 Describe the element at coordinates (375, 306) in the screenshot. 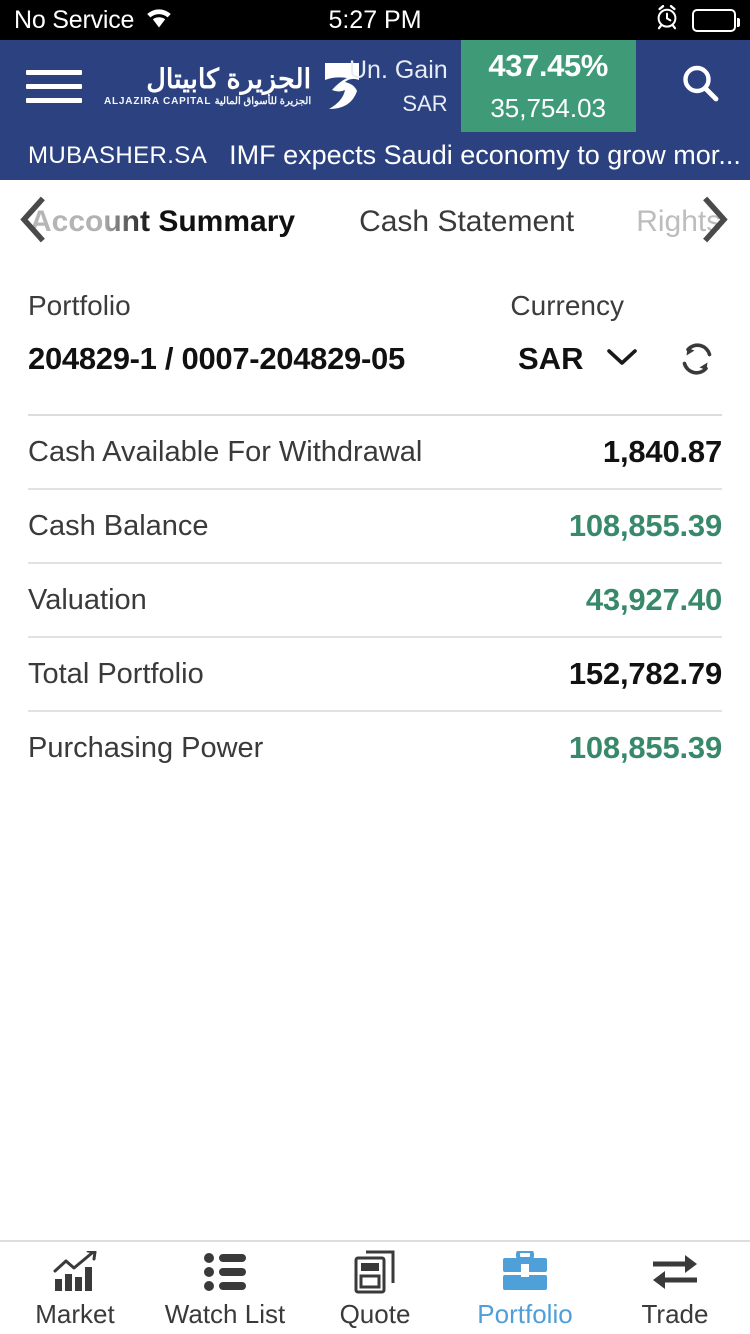

I see `selector-headings: Portfolio Currency` at that location.